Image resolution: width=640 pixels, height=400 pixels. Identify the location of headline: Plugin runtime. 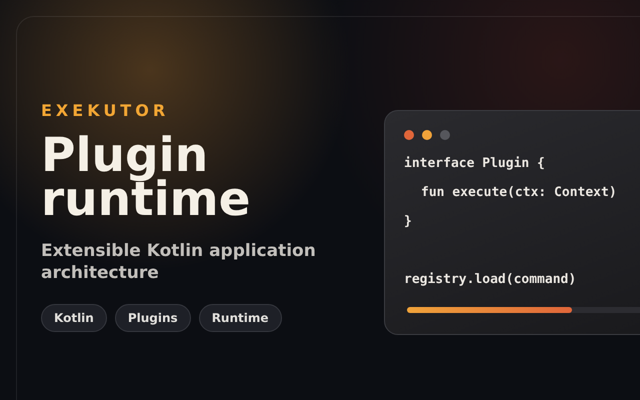
(146, 178).